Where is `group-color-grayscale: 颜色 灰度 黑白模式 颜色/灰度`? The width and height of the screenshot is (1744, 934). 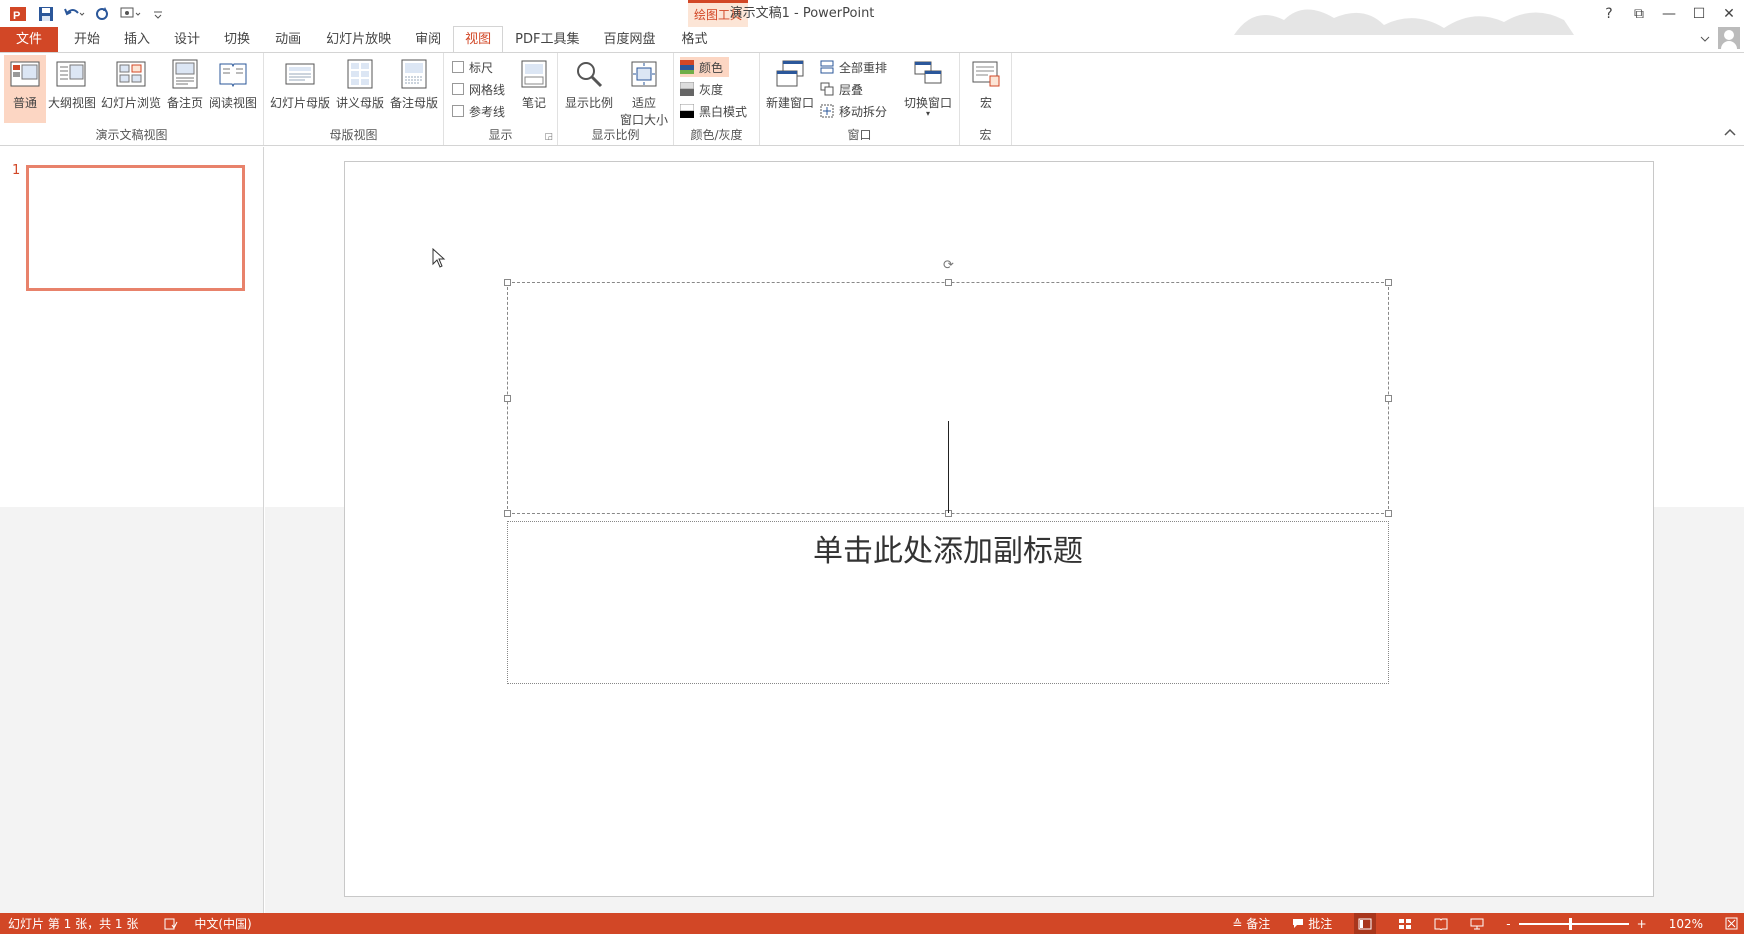 group-color-grayscale: 颜色 灰度 黑白模式 颜色/灰度 is located at coordinates (717, 99).